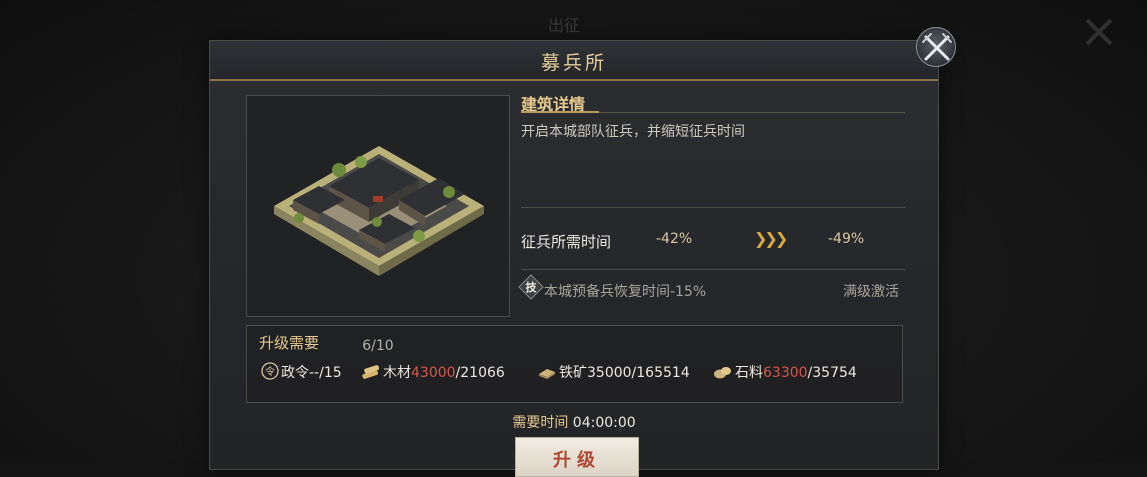  I want to click on stat-divider-bottom, so click(713, 269).